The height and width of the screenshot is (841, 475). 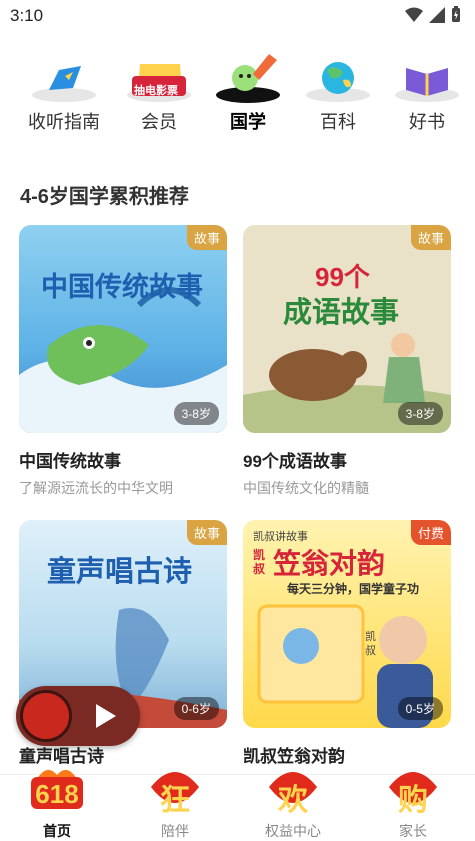 What do you see at coordinates (437, 14) in the screenshot?
I see `signal-icon` at bounding box center [437, 14].